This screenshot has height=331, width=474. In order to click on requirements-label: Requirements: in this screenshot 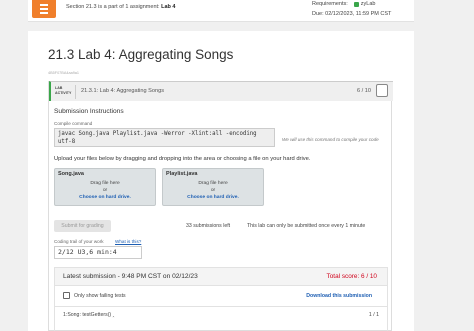, I will do `click(330, 4)`.